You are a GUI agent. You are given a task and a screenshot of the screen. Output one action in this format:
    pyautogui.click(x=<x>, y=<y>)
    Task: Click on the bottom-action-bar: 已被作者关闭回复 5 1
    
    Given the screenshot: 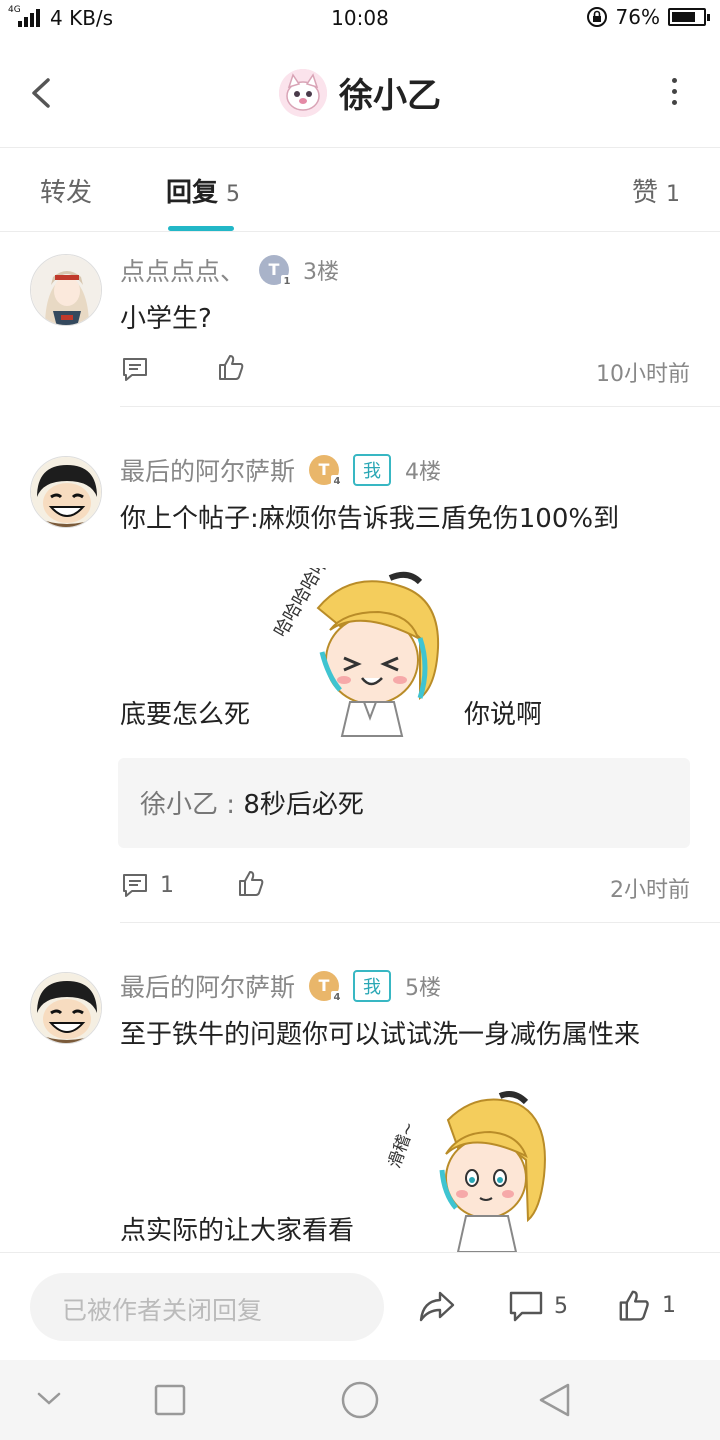 What is the action you would take?
    pyautogui.click(x=360, y=1306)
    